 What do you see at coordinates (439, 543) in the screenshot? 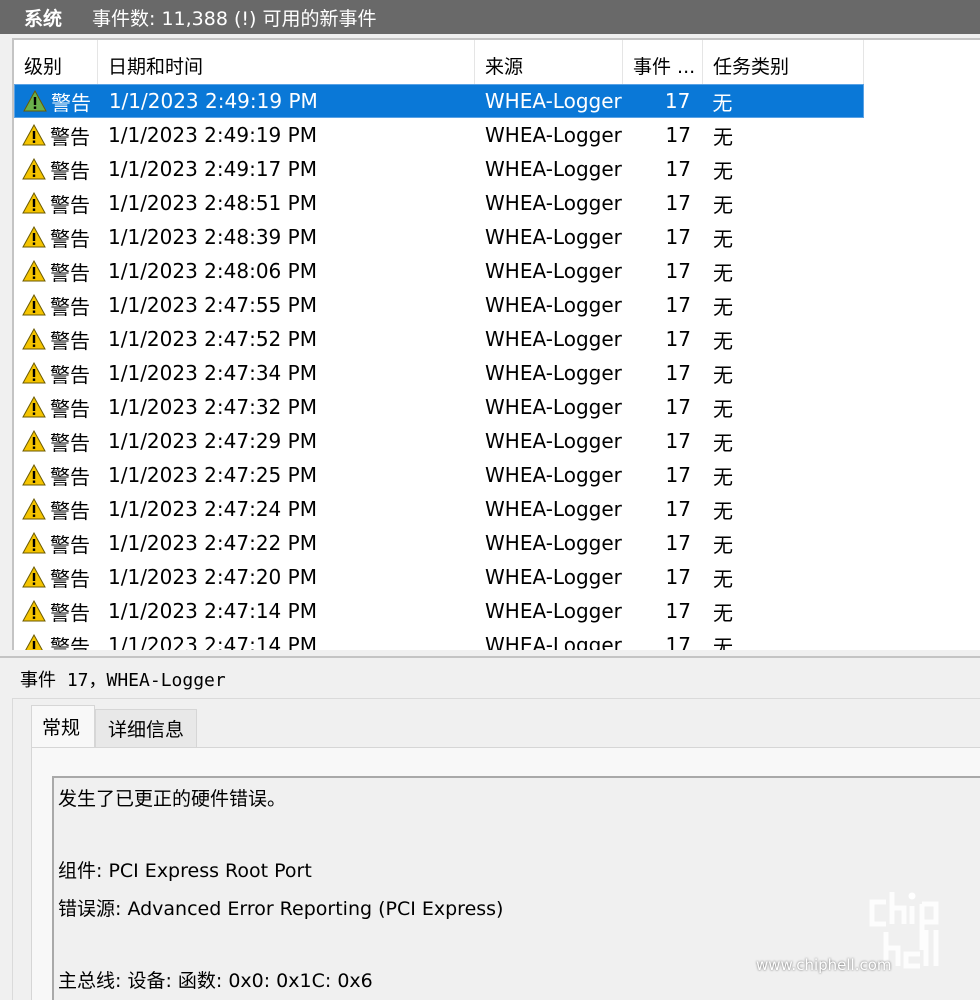
I see `table-row: 警告 1/1/2023 2:47:22 PM WHEA-Logger 17 无` at bounding box center [439, 543].